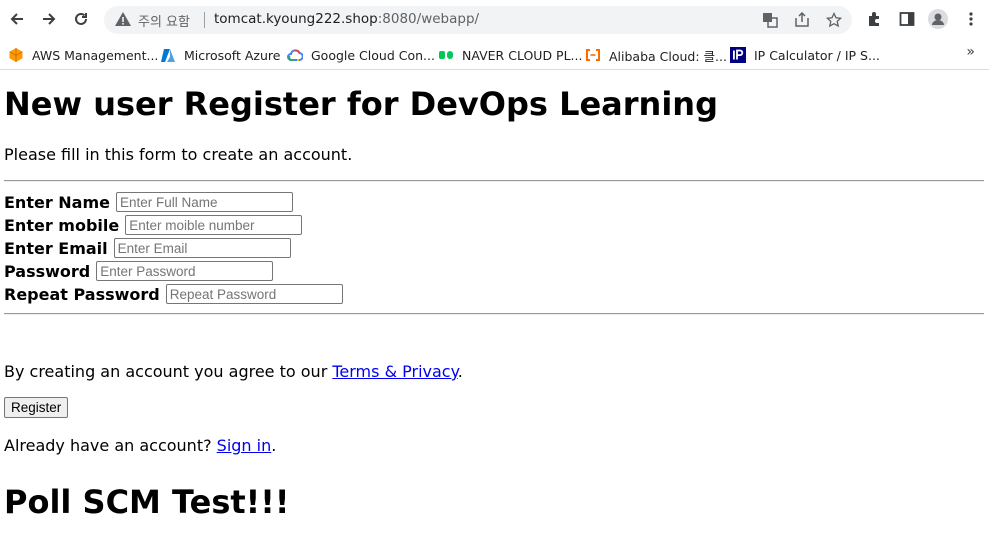  Describe the element at coordinates (232, 55) in the screenshot. I see `bookmark-label: Microsoft Azure` at that location.